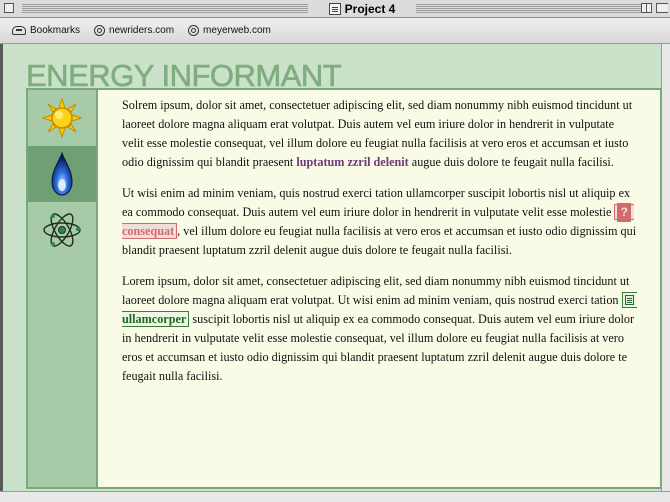 Image resolution: width=670 pixels, height=502 pixels. Describe the element at coordinates (19, 30) in the screenshot. I see `bookmarks-icon` at that location.